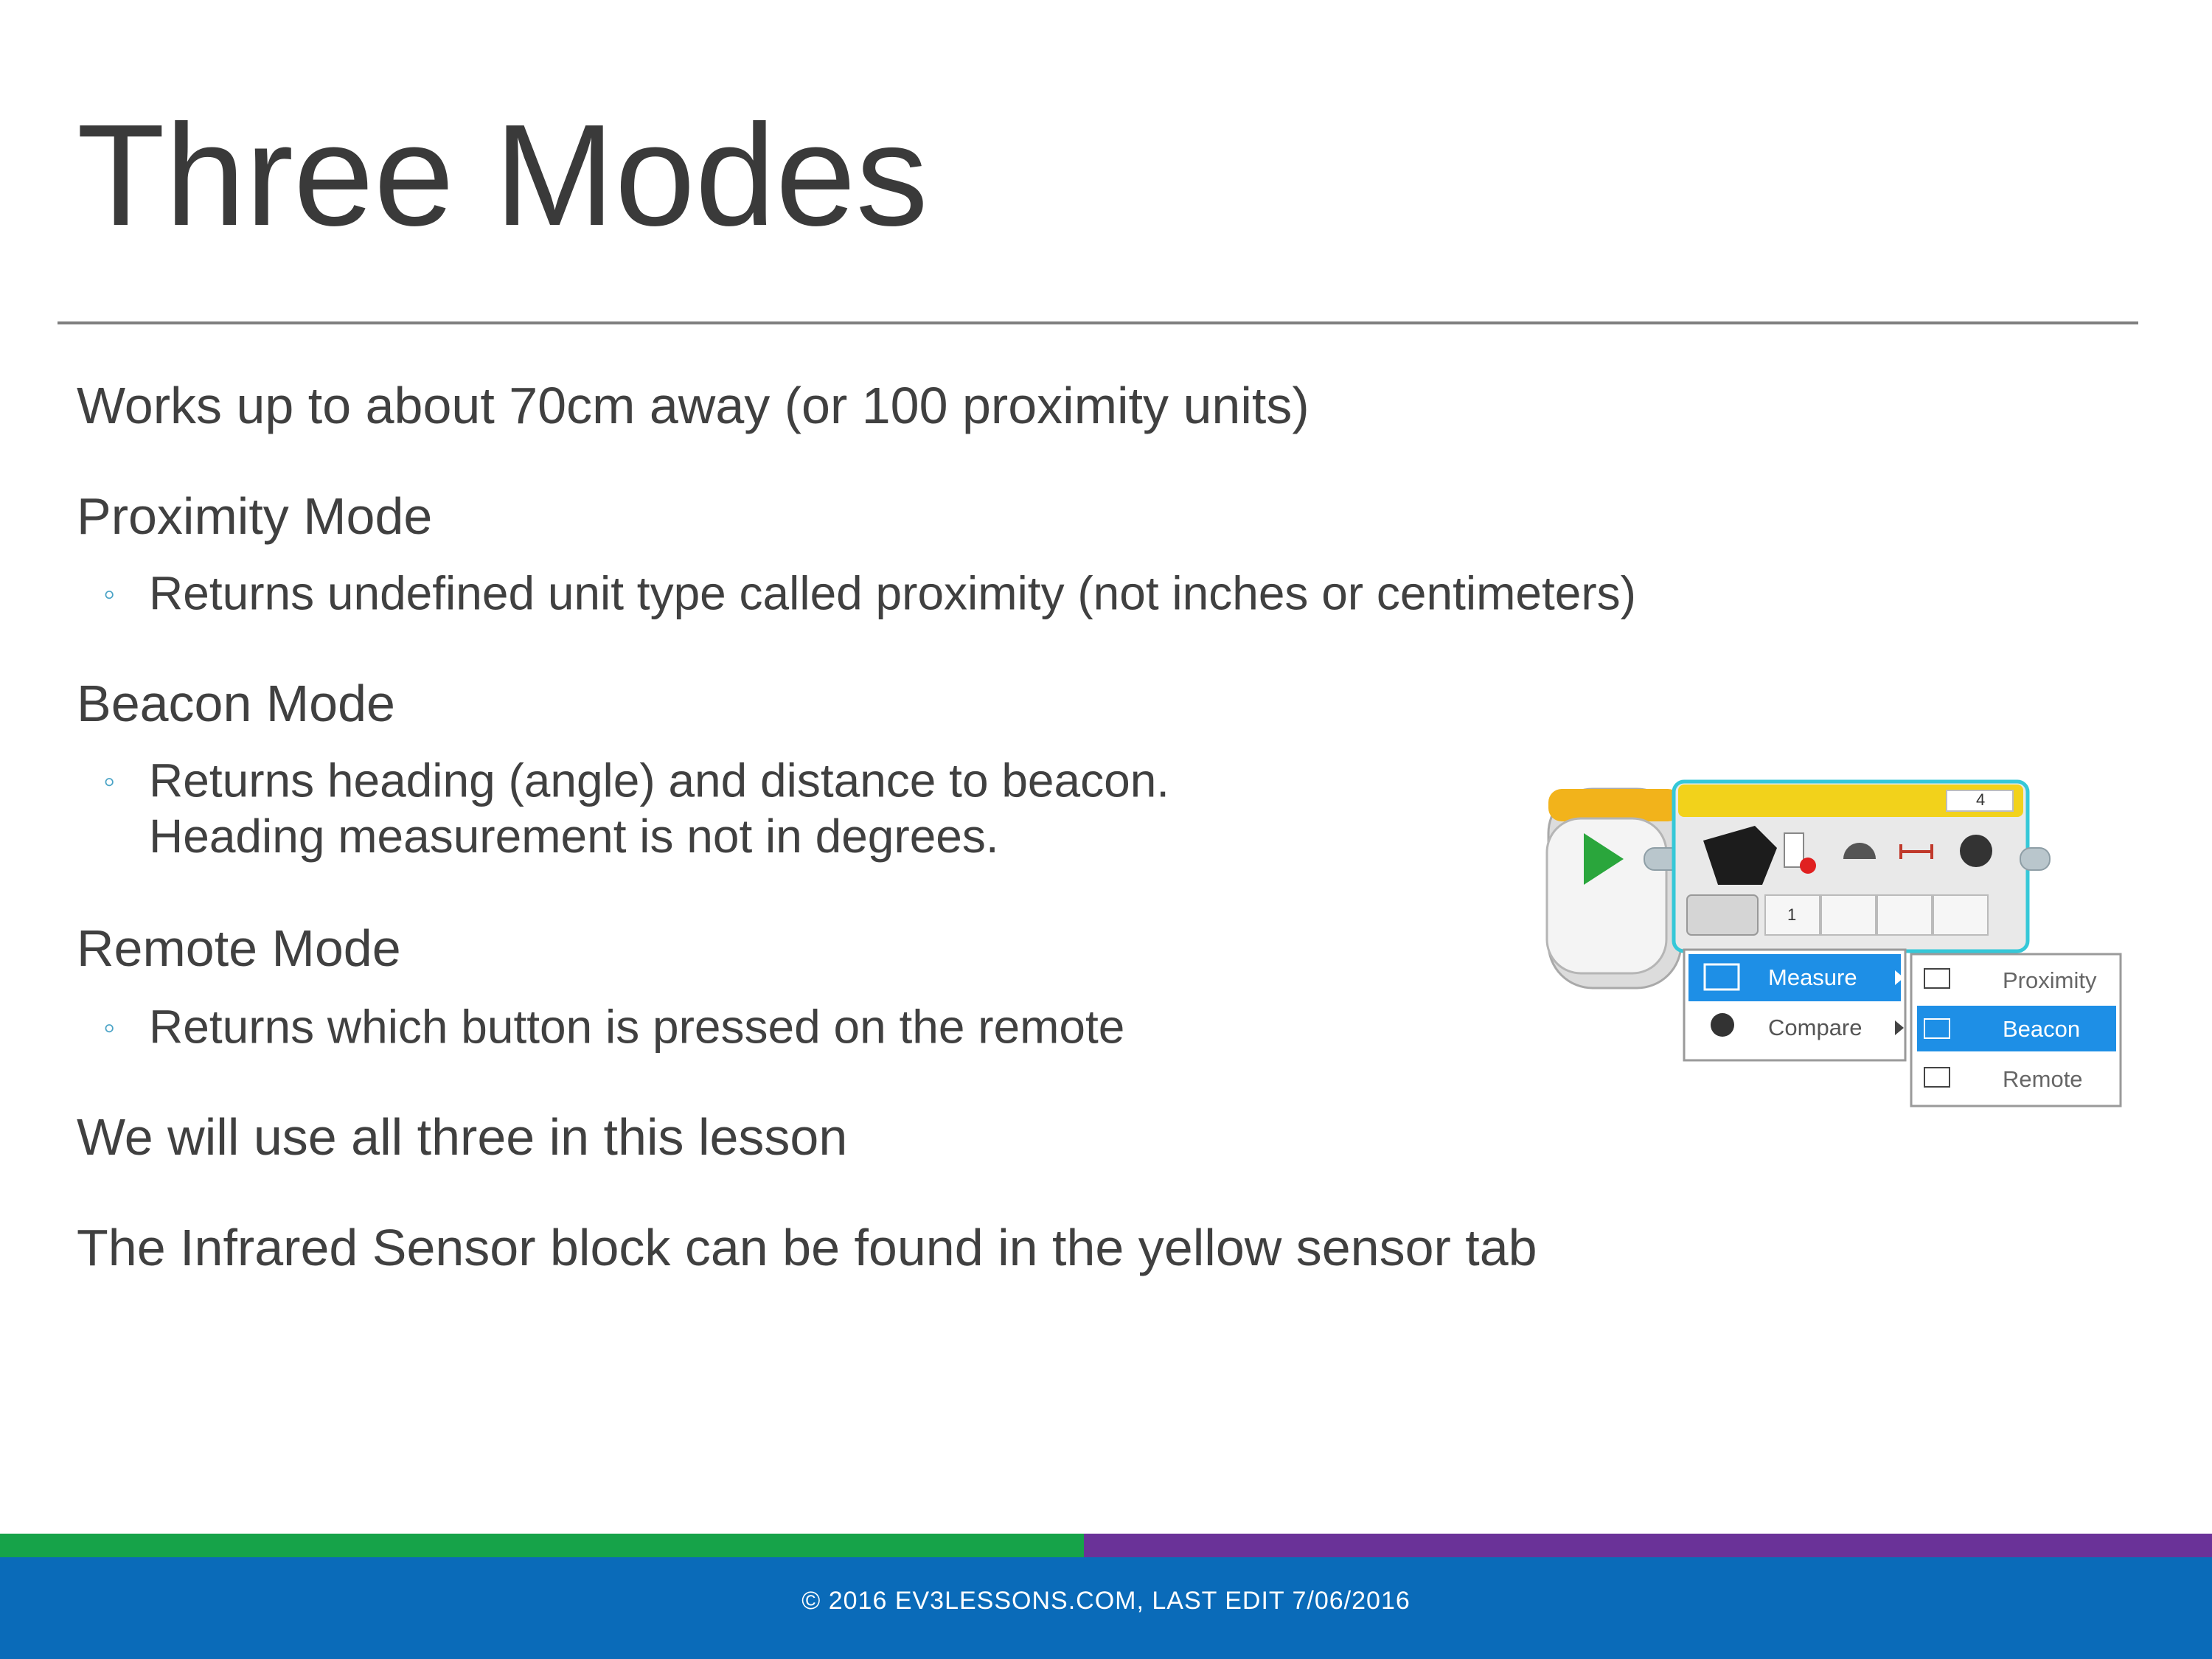  I want to click on title-divider, so click(1098, 322).